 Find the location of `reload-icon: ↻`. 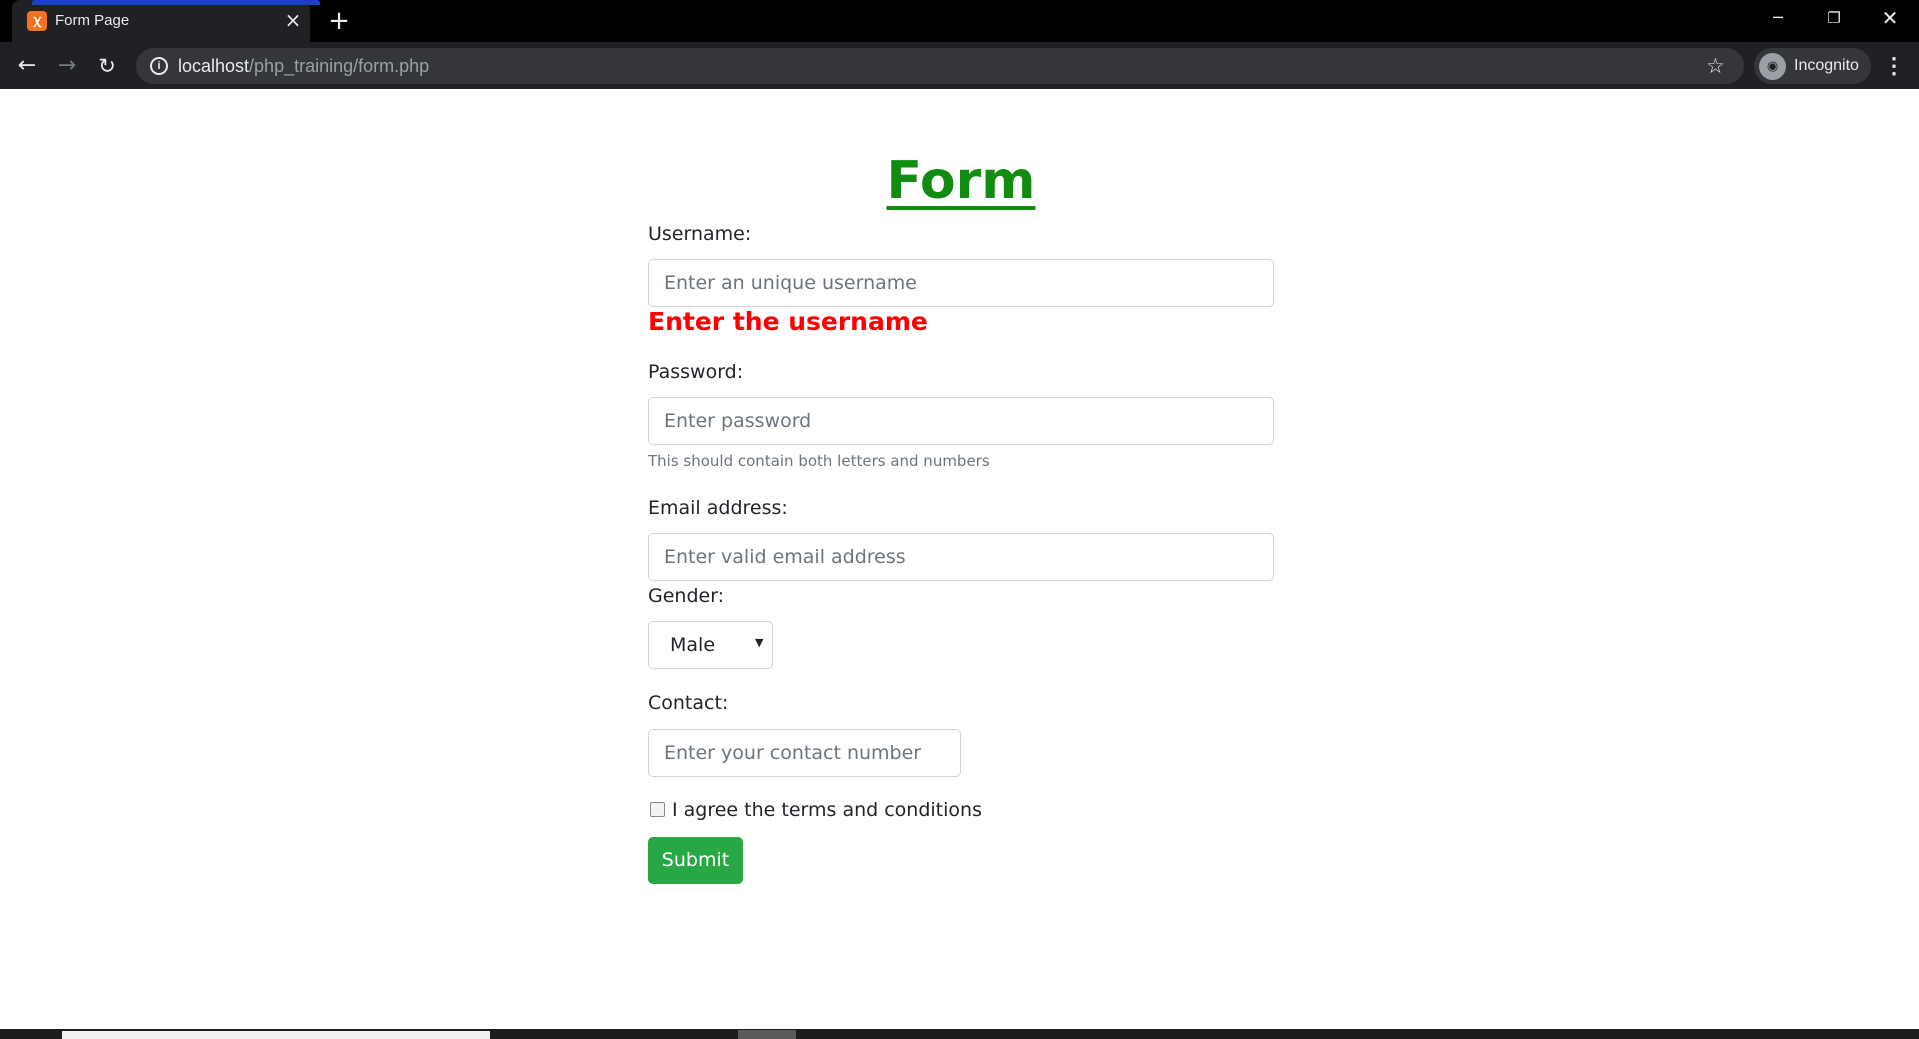

reload-icon: ↻ is located at coordinates (107, 66).